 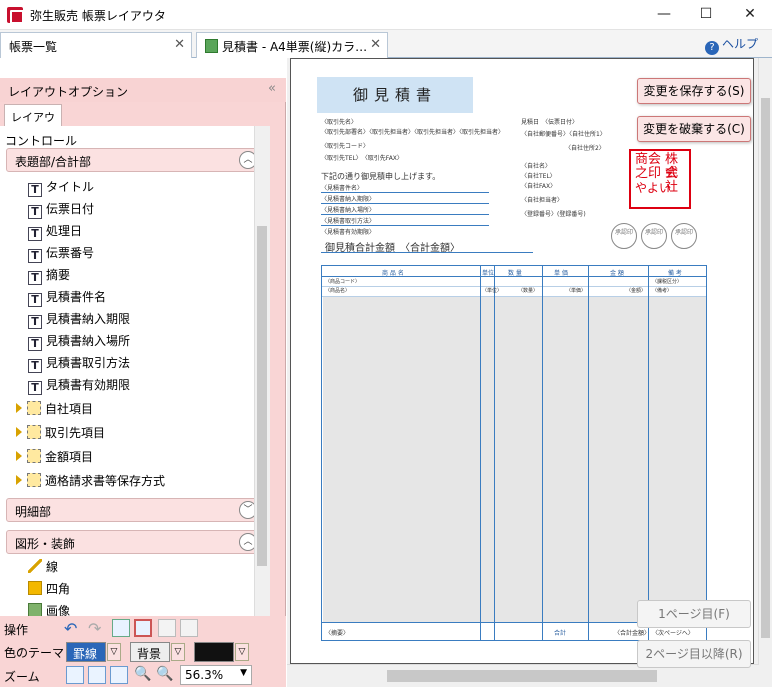 I want to click on group-header-summary: 表題部/合計部 ︿, so click(x=134, y=160).